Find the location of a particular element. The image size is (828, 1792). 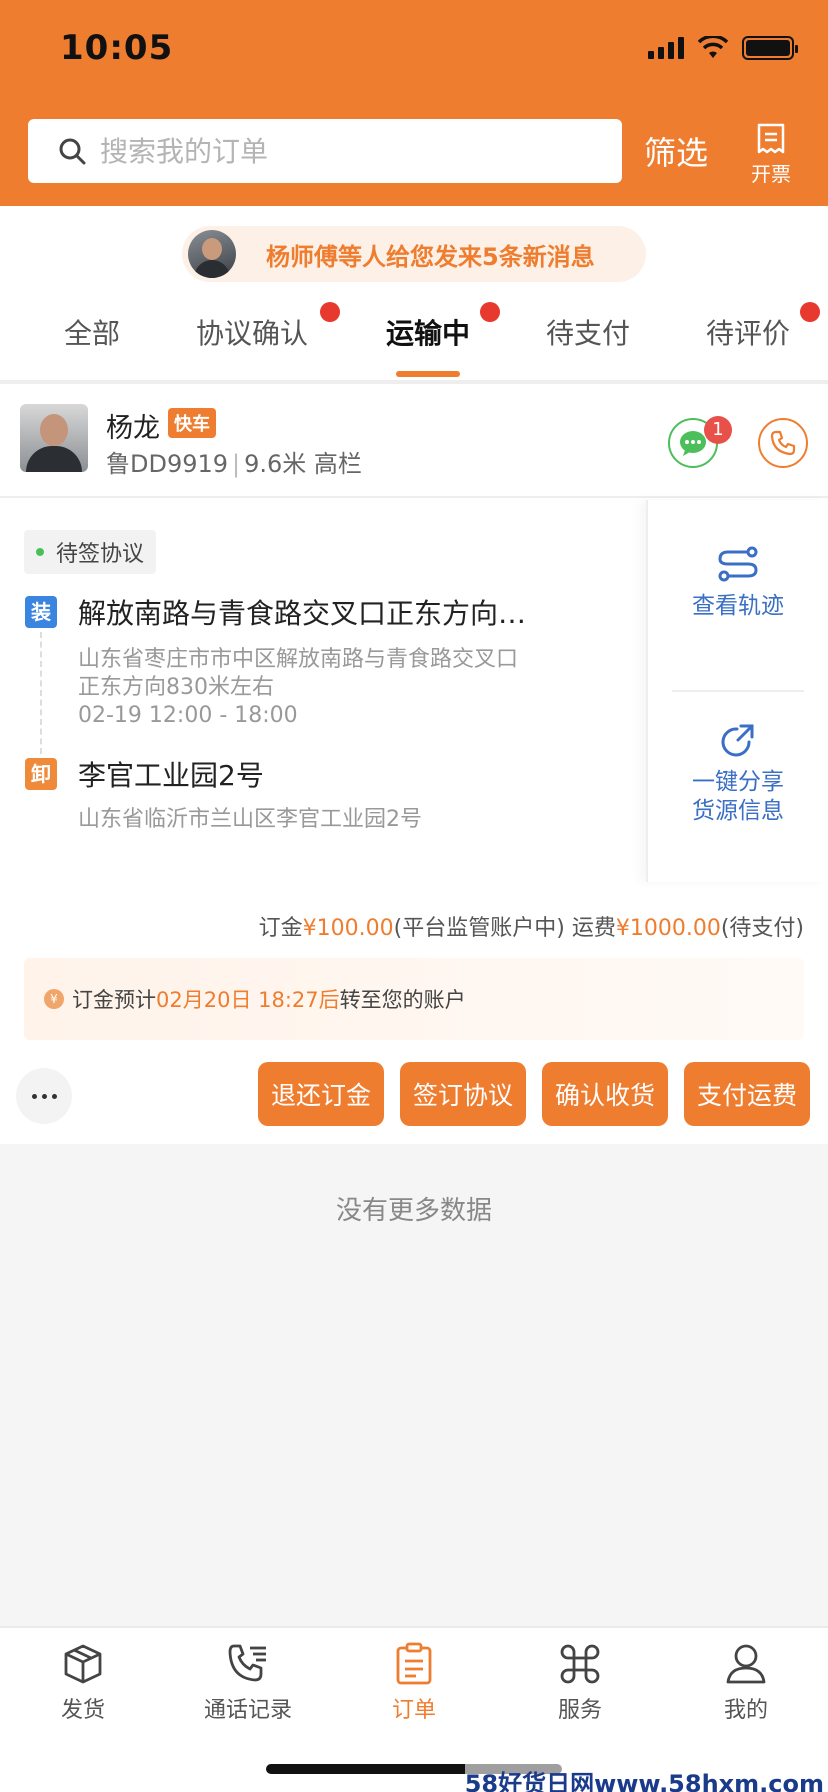

divider is located at coordinates (738, 691).